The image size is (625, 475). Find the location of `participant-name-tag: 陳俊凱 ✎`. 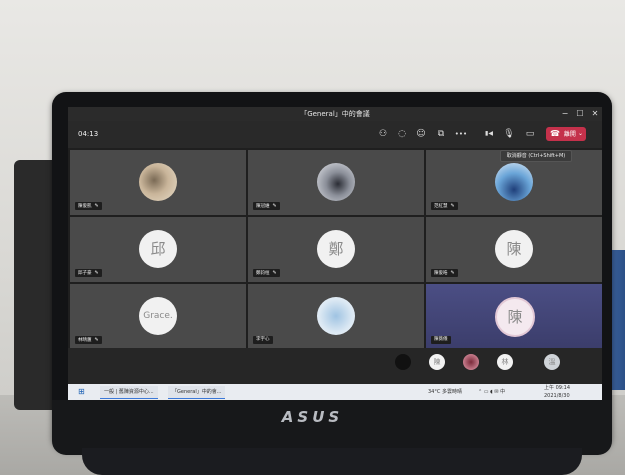

participant-name-tag: 陳俊凱 ✎ is located at coordinates (88, 206).